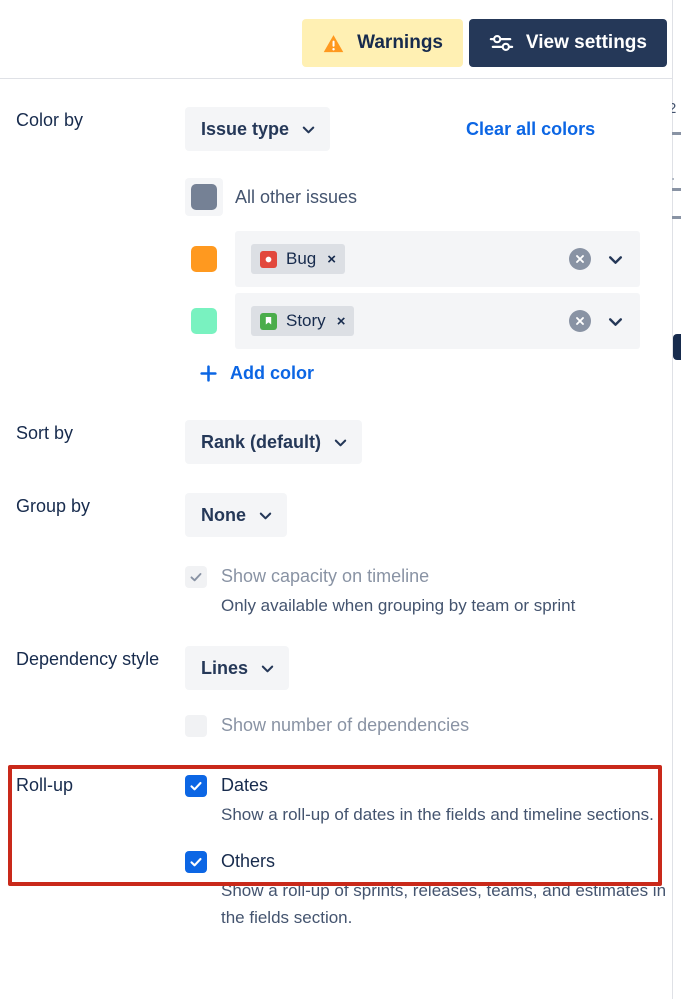 This screenshot has width=681, height=999. I want to click on color-by-section: Color by Issue type Clear all colors, so click(336, 129).